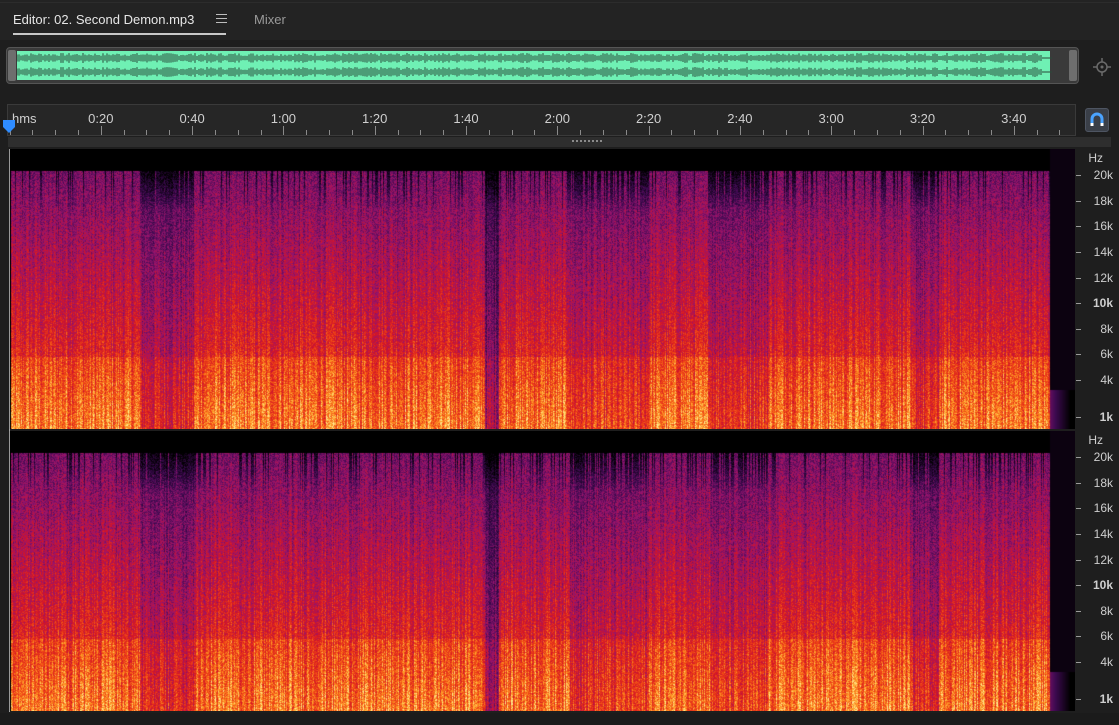 The height and width of the screenshot is (725, 1119). What do you see at coordinates (559, 20) in the screenshot?
I see `panel-tab-bar: Editor: 02. Second Demon.mp3 Mixer` at bounding box center [559, 20].